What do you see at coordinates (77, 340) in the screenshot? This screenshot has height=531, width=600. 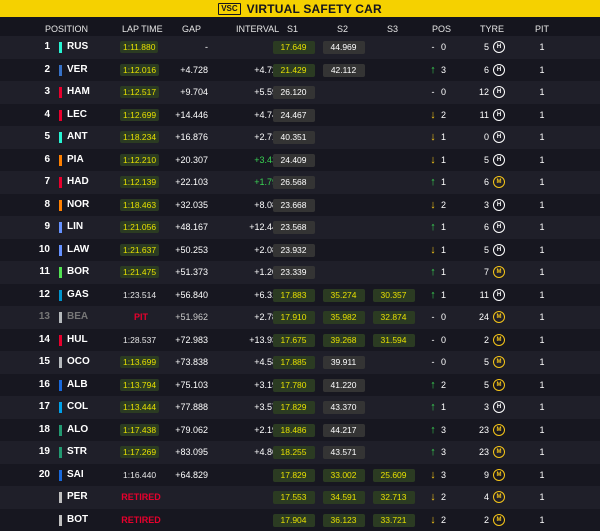 I see `driver-code: HUL` at bounding box center [77, 340].